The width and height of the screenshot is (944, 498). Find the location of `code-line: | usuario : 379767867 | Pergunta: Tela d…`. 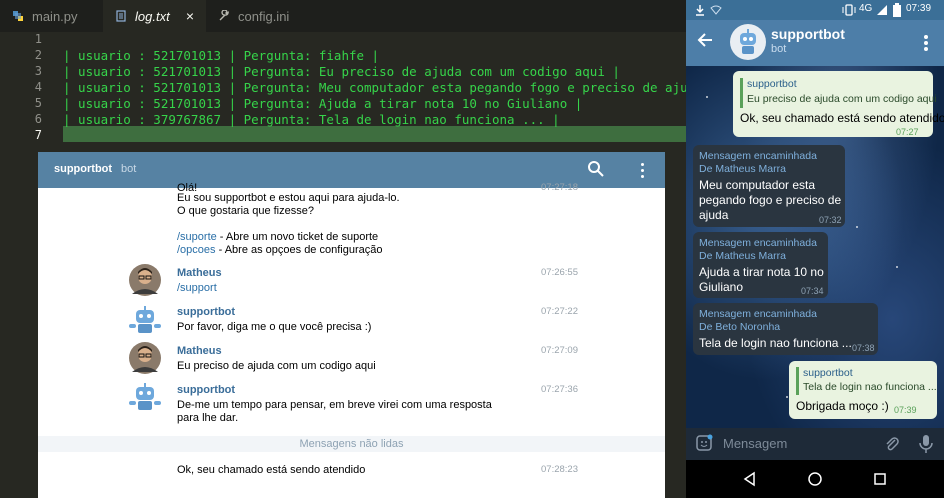

code-line: | usuario : 379767867 | Pergunta: Tela d… is located at coordinates (311, 119).